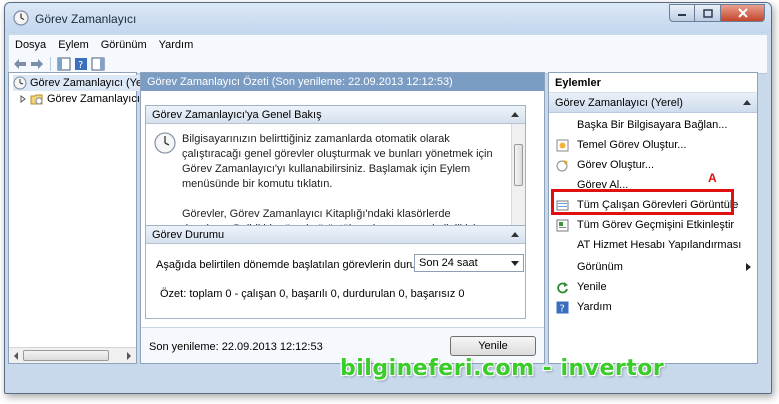  What do you see at coordinates (50, 63) in the screenshot?
I see `toolbar-separator` at bounding box center [50, 63].